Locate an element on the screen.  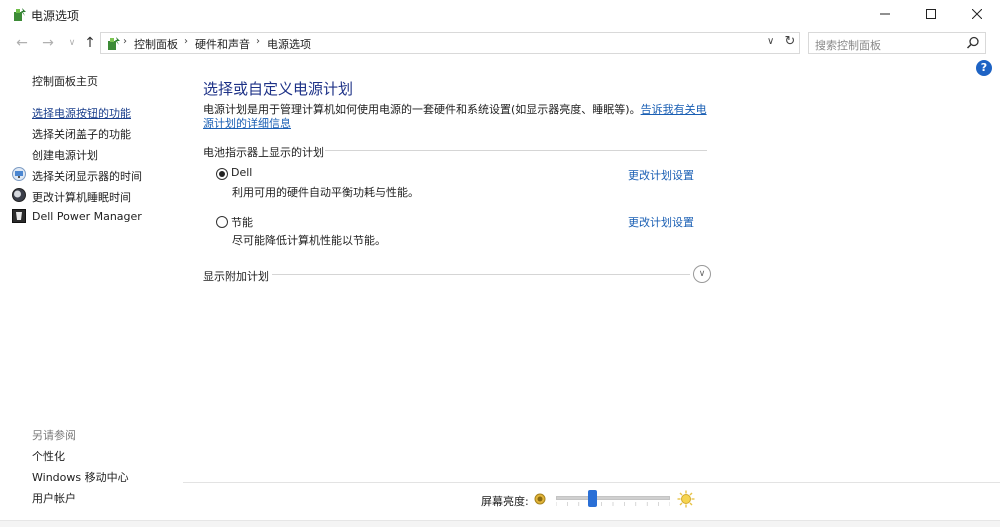
expand-additional-plans-button: ∨ is located at coordinates (702, 274).